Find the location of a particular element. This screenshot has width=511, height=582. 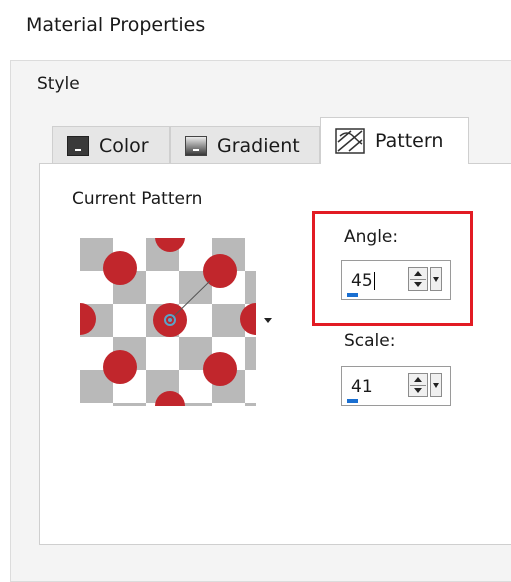

pattern-dropdown-arrow-icon is located at coordinates (268, 320).